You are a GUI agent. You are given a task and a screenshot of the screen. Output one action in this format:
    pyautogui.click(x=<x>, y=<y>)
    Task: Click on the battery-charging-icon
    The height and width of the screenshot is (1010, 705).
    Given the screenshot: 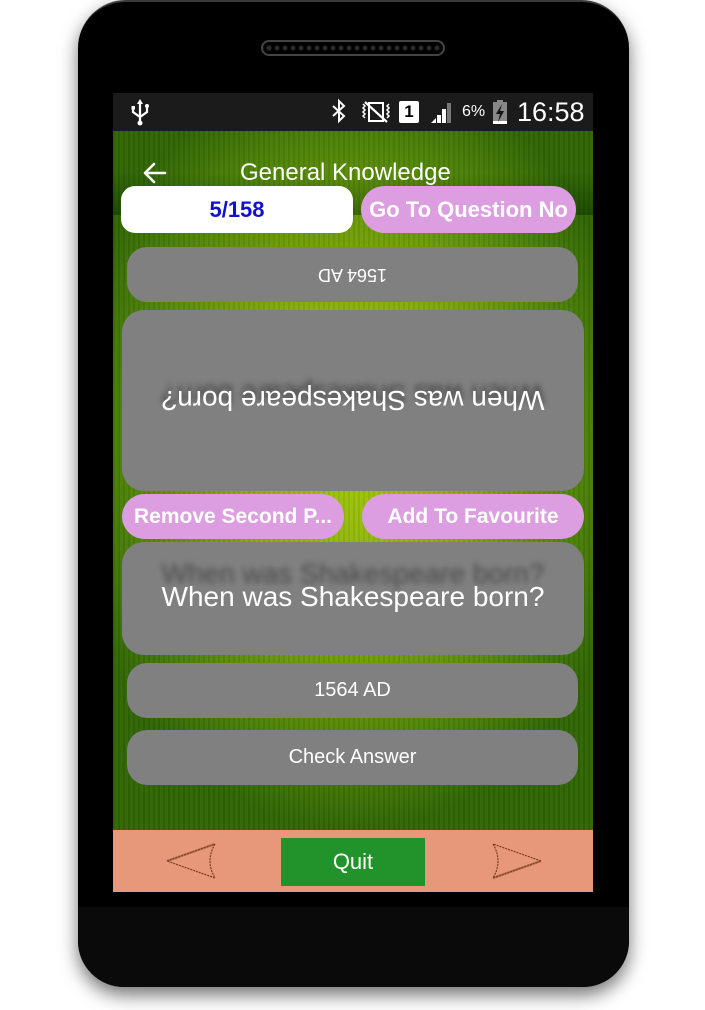 What is the action you would take?
    pyautogui.click(x=500, y=112)
    